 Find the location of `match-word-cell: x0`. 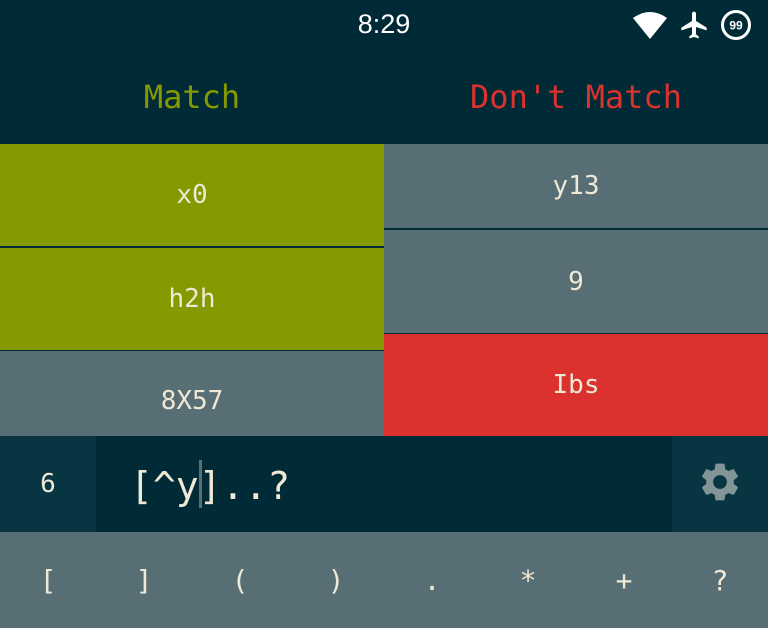

match-word-cell: x0 is located at coordinates (192, 195).